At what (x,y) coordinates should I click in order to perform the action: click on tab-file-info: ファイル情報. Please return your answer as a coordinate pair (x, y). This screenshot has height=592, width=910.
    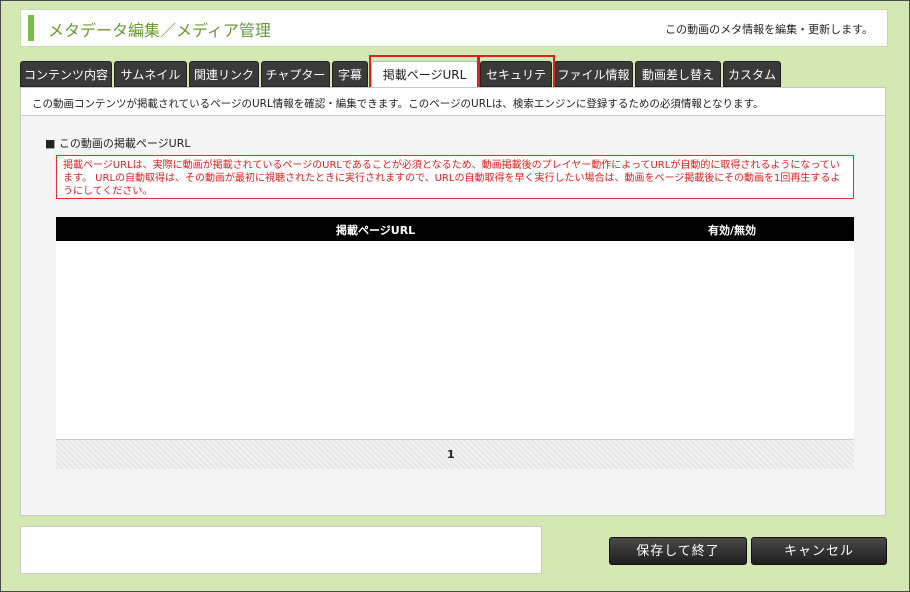
    Looking at the image, I should click on (593, 74).